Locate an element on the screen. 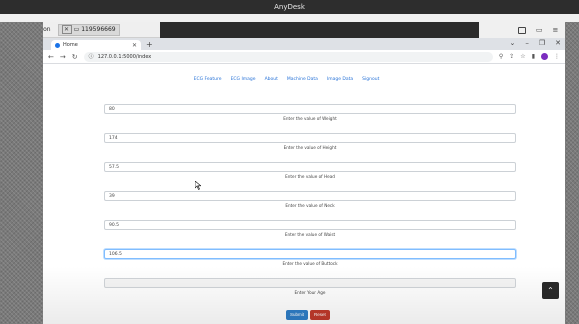  reset-button: Reset is located at coordinates (320, 315).